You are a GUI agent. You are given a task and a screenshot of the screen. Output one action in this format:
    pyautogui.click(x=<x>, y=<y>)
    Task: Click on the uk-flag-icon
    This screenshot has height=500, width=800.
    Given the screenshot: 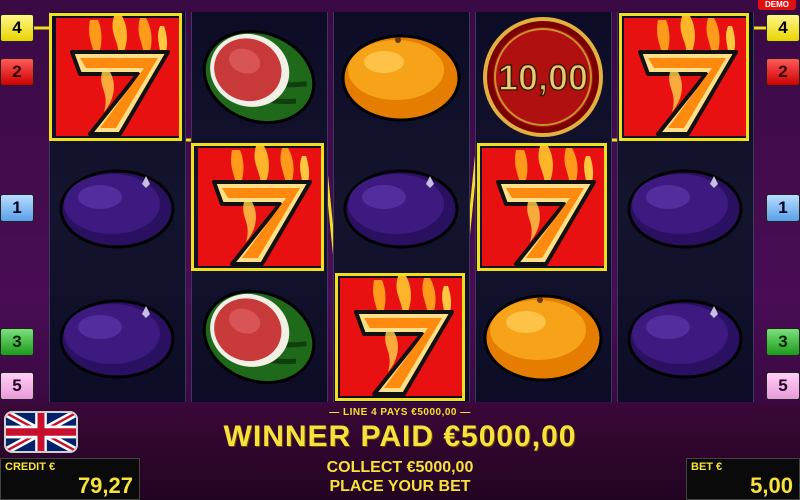 What is the action you would take?
    pyautogui.click(x=41, y=432)
    